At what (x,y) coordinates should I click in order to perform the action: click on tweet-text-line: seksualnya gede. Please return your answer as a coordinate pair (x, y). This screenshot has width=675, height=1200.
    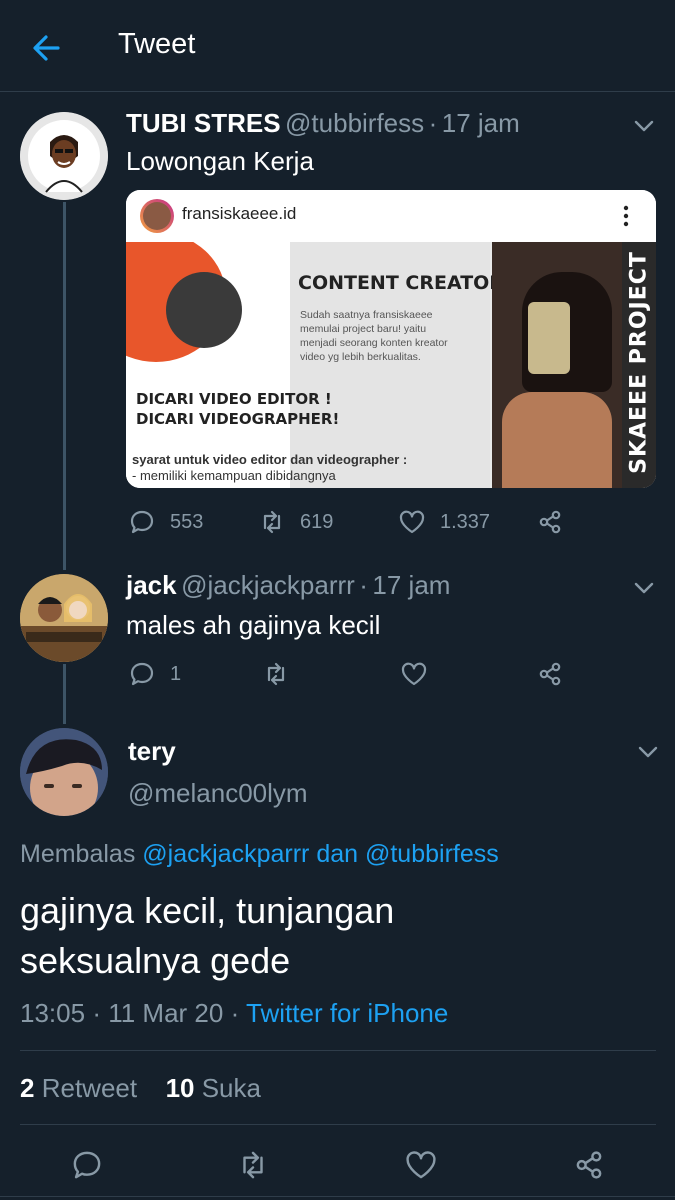
    Looking at the image, I should click on (155, 960).